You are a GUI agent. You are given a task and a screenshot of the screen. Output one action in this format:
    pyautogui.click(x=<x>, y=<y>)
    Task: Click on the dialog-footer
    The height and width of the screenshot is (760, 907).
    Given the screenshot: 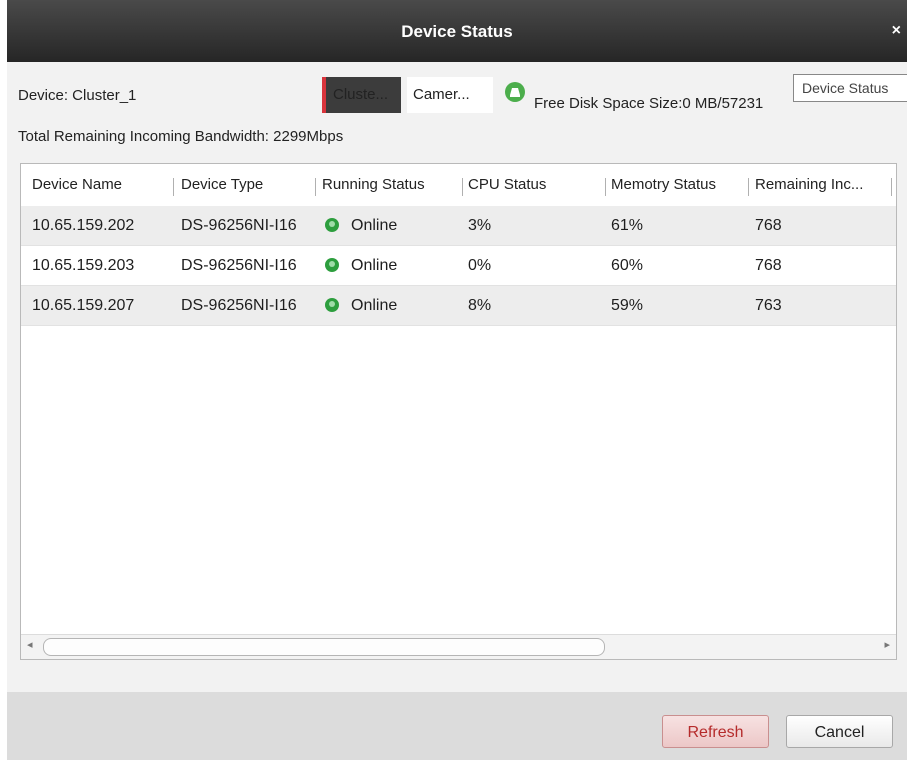 What is the action you would take?
    pyautogui.click(x=457, y=726)
    